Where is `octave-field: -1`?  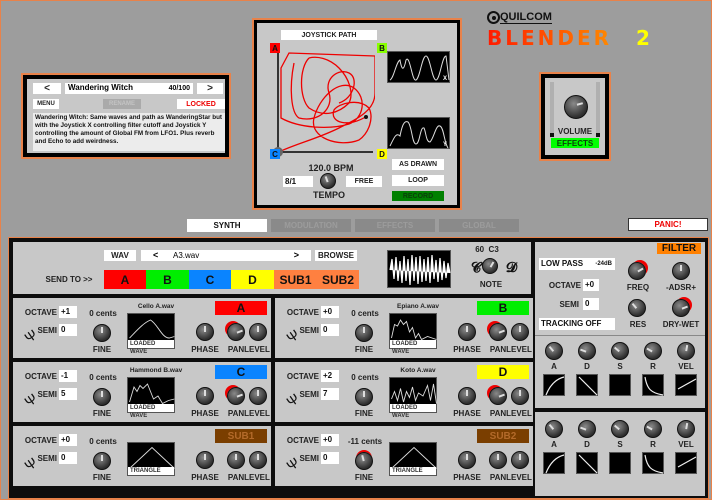
octave-field: -1 is located at coordinates (68, 376).